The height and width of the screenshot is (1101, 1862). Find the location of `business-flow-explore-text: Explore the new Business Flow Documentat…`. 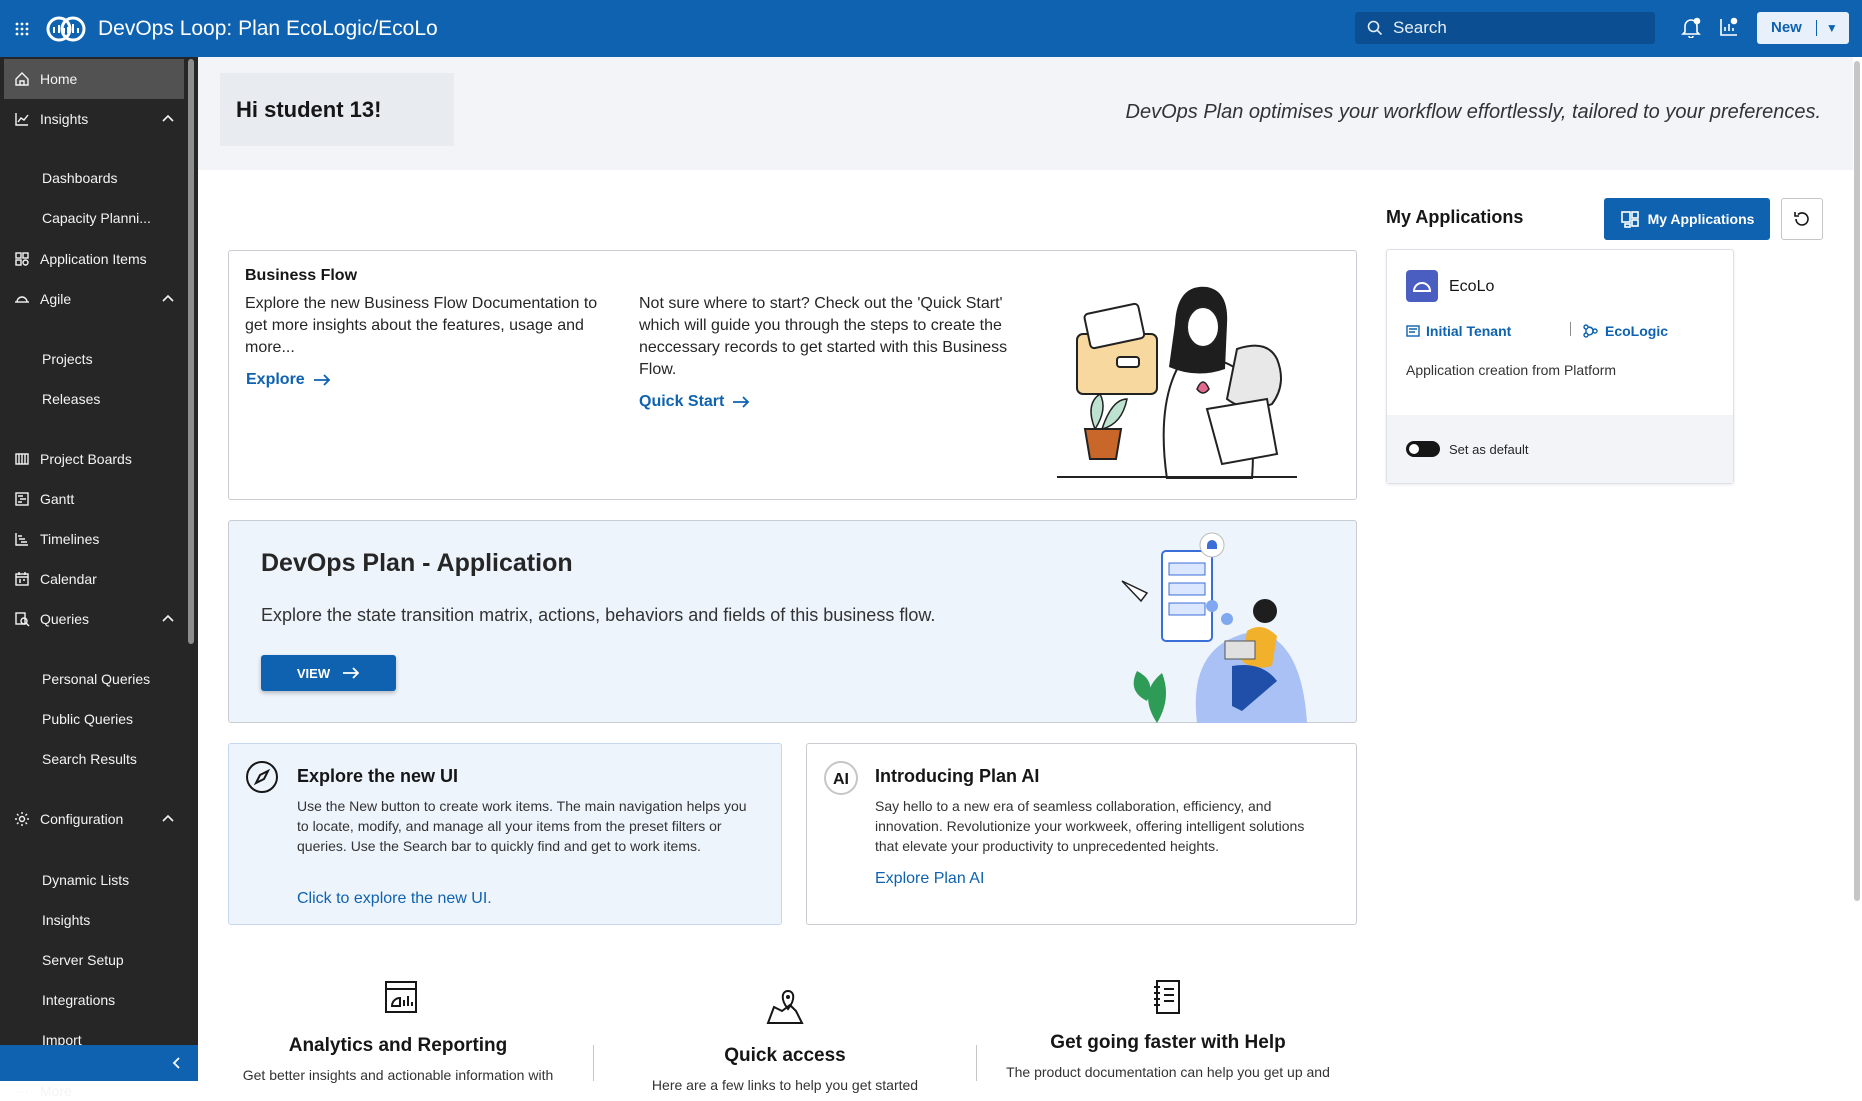

business-flow-explore-text: Explore the new Business Flow Documentat… is located at coordinates (421, 325).